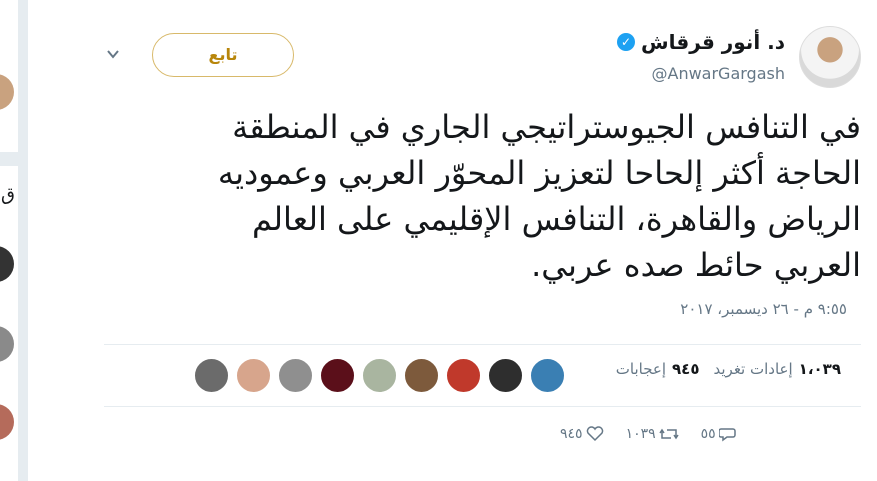 The height and width of the screenshot is (481, 877). I want to click on liker-avatars, so click(379, 375).